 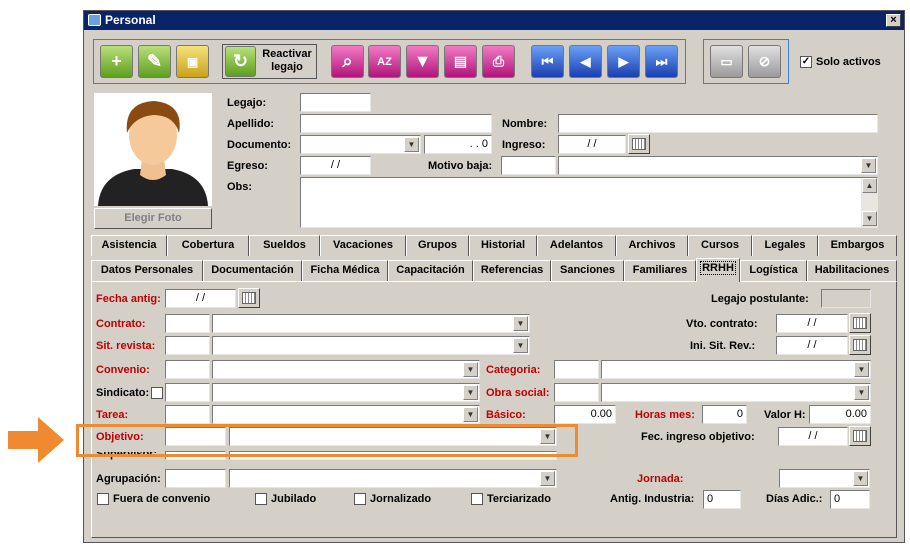 What do you see at coordinates (660, 479) in the screenshot?
I see `jornada-label: Jornada:` at bounding box center [660, 479].